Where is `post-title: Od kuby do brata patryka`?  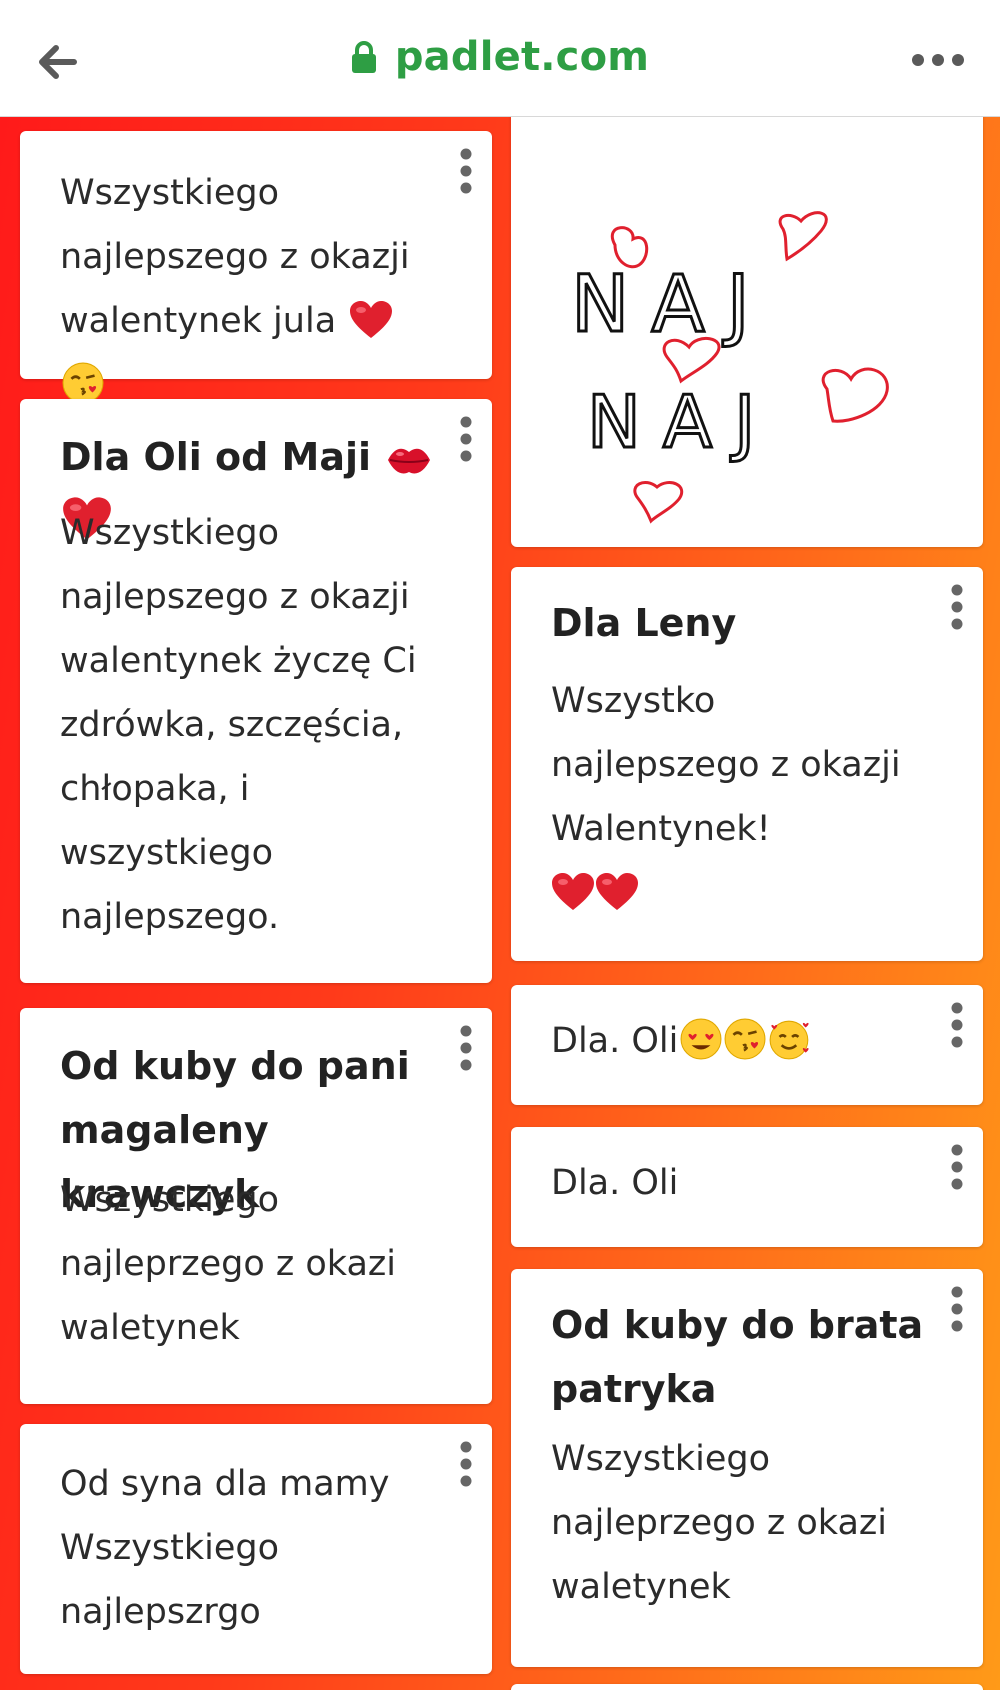
post-title: Od kuby do brata patryka is located at coordinates (737, 1357).